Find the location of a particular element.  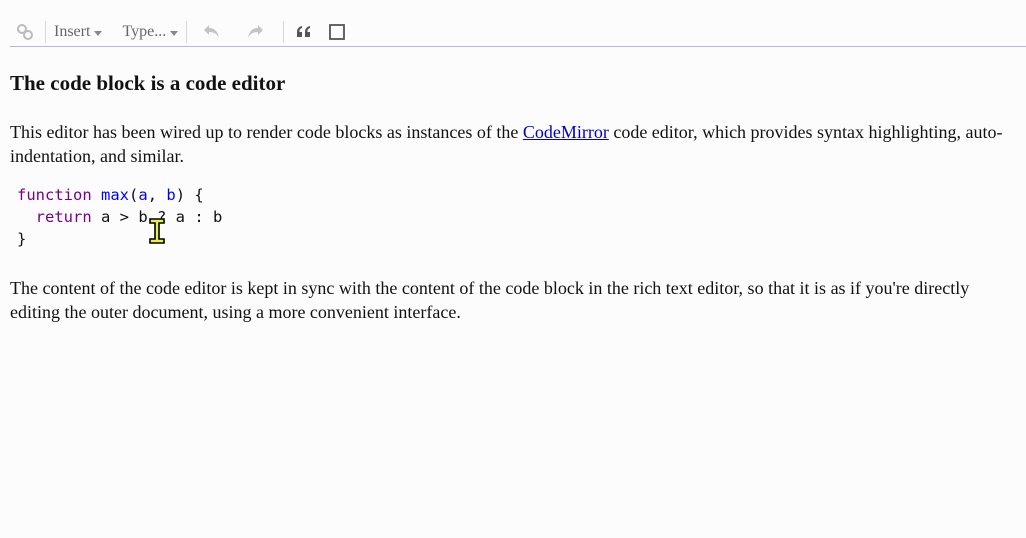

code-punct: ) { is located at coordinates (189, 195).